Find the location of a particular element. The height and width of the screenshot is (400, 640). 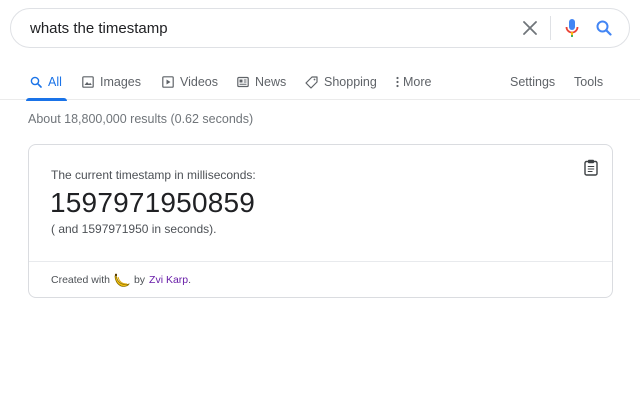

tab-news: News is located at coordinates (261, 82).